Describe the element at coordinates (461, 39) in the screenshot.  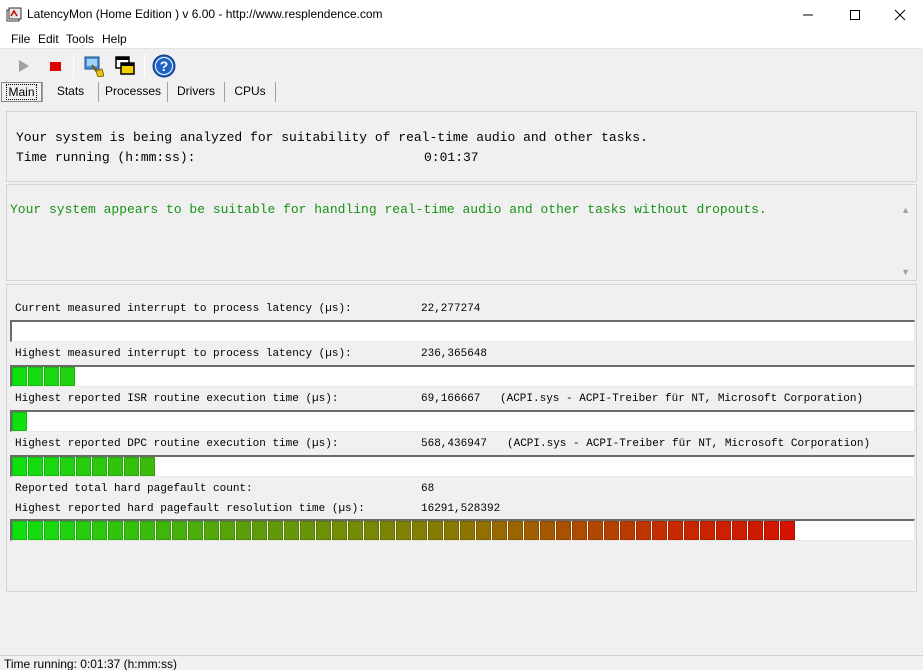
I see `menu-bar: File Edit Tools Help` at that location.